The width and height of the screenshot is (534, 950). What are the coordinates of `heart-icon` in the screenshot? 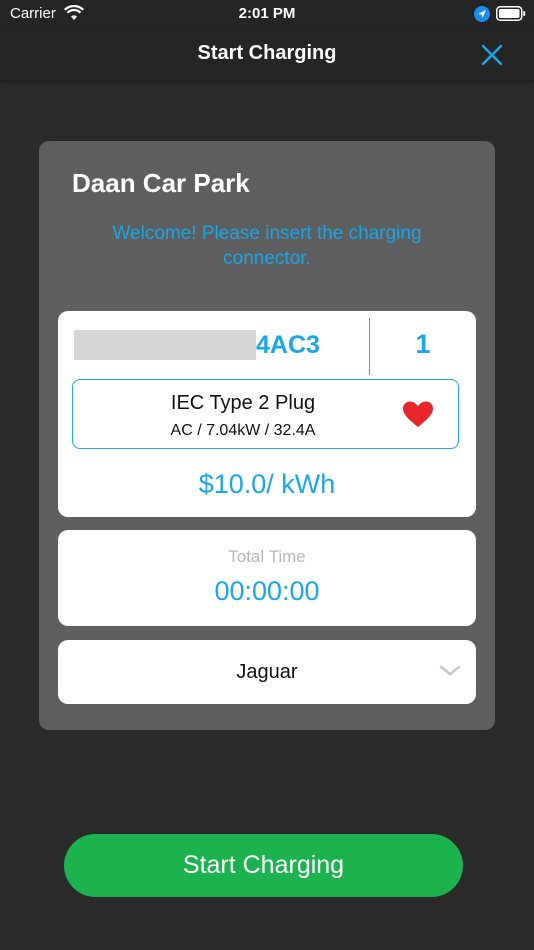 It's located at (418, 414).